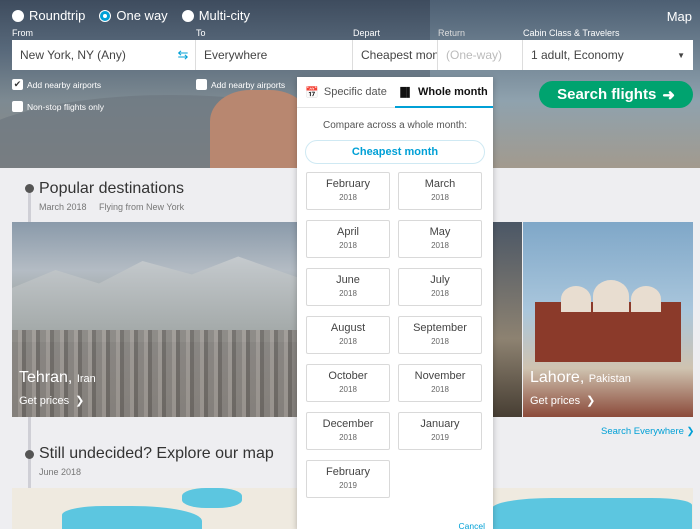 The image size is (700, 529). I want to click on explore-title: Still undecided? Explore our map, so click(156, 453).